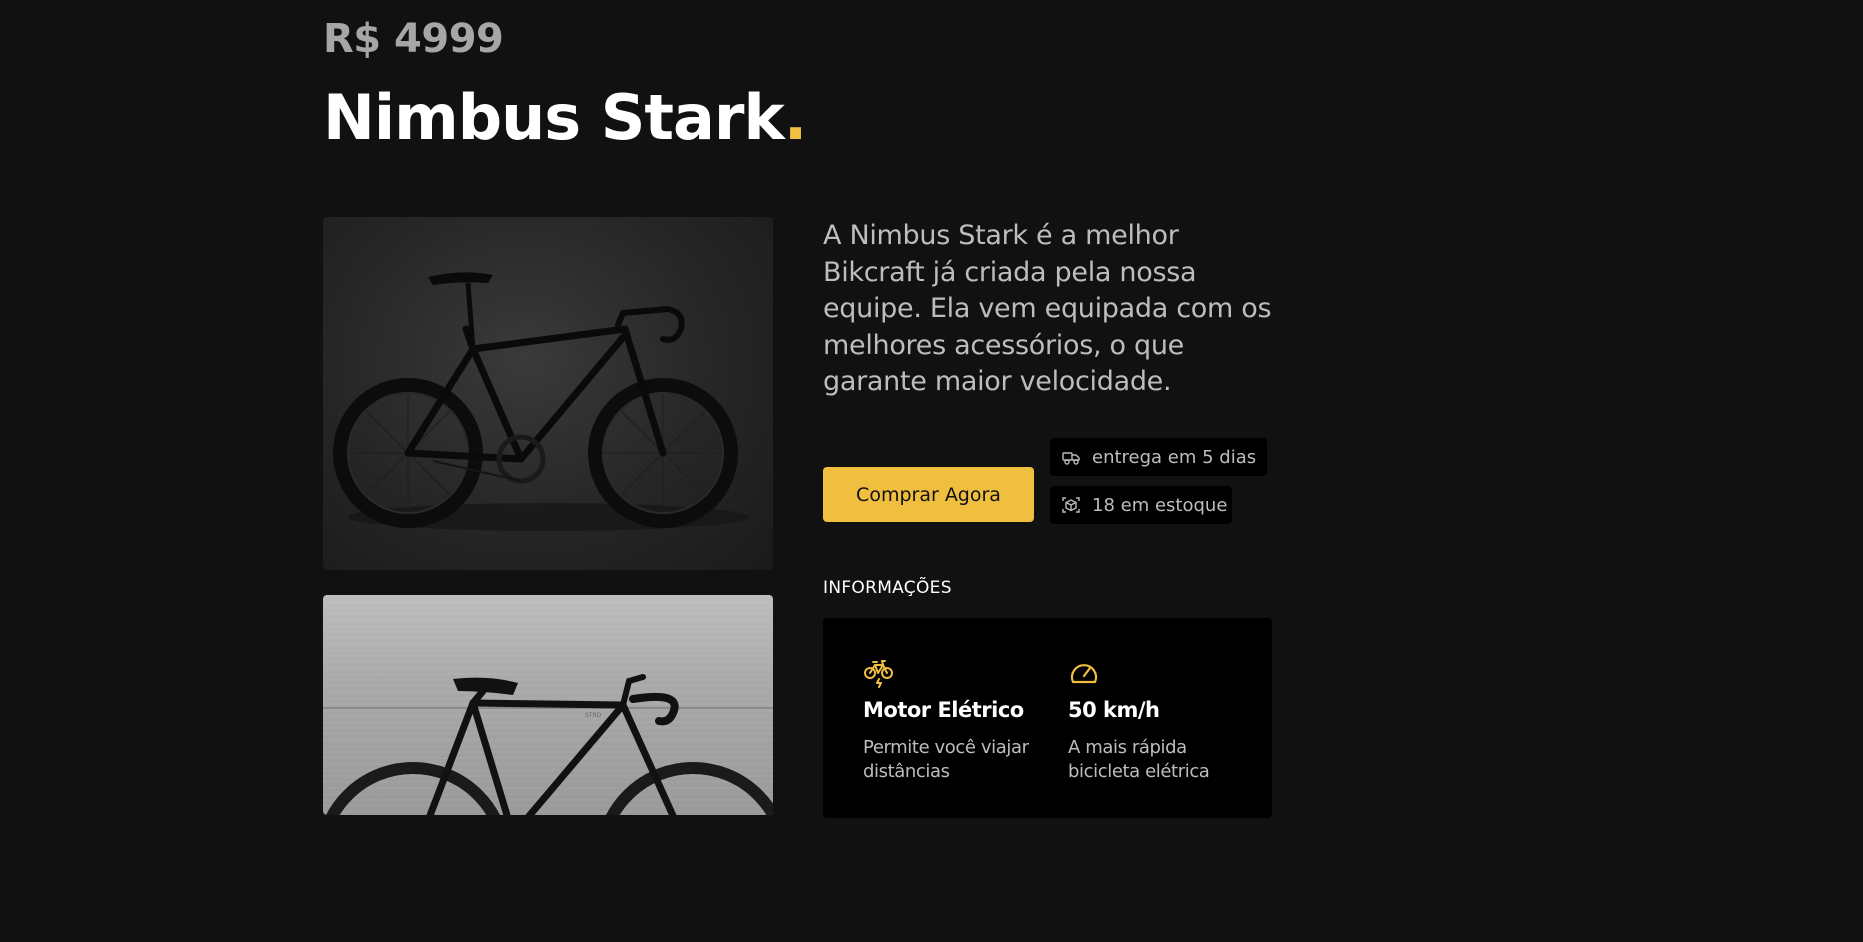 The width and height of the screenshot is (1863, 942). What do you see at coordinates (943, 710) in the screenshot?
I see `feature-title: Motor Elétrico` at bounding box center [943, 710].